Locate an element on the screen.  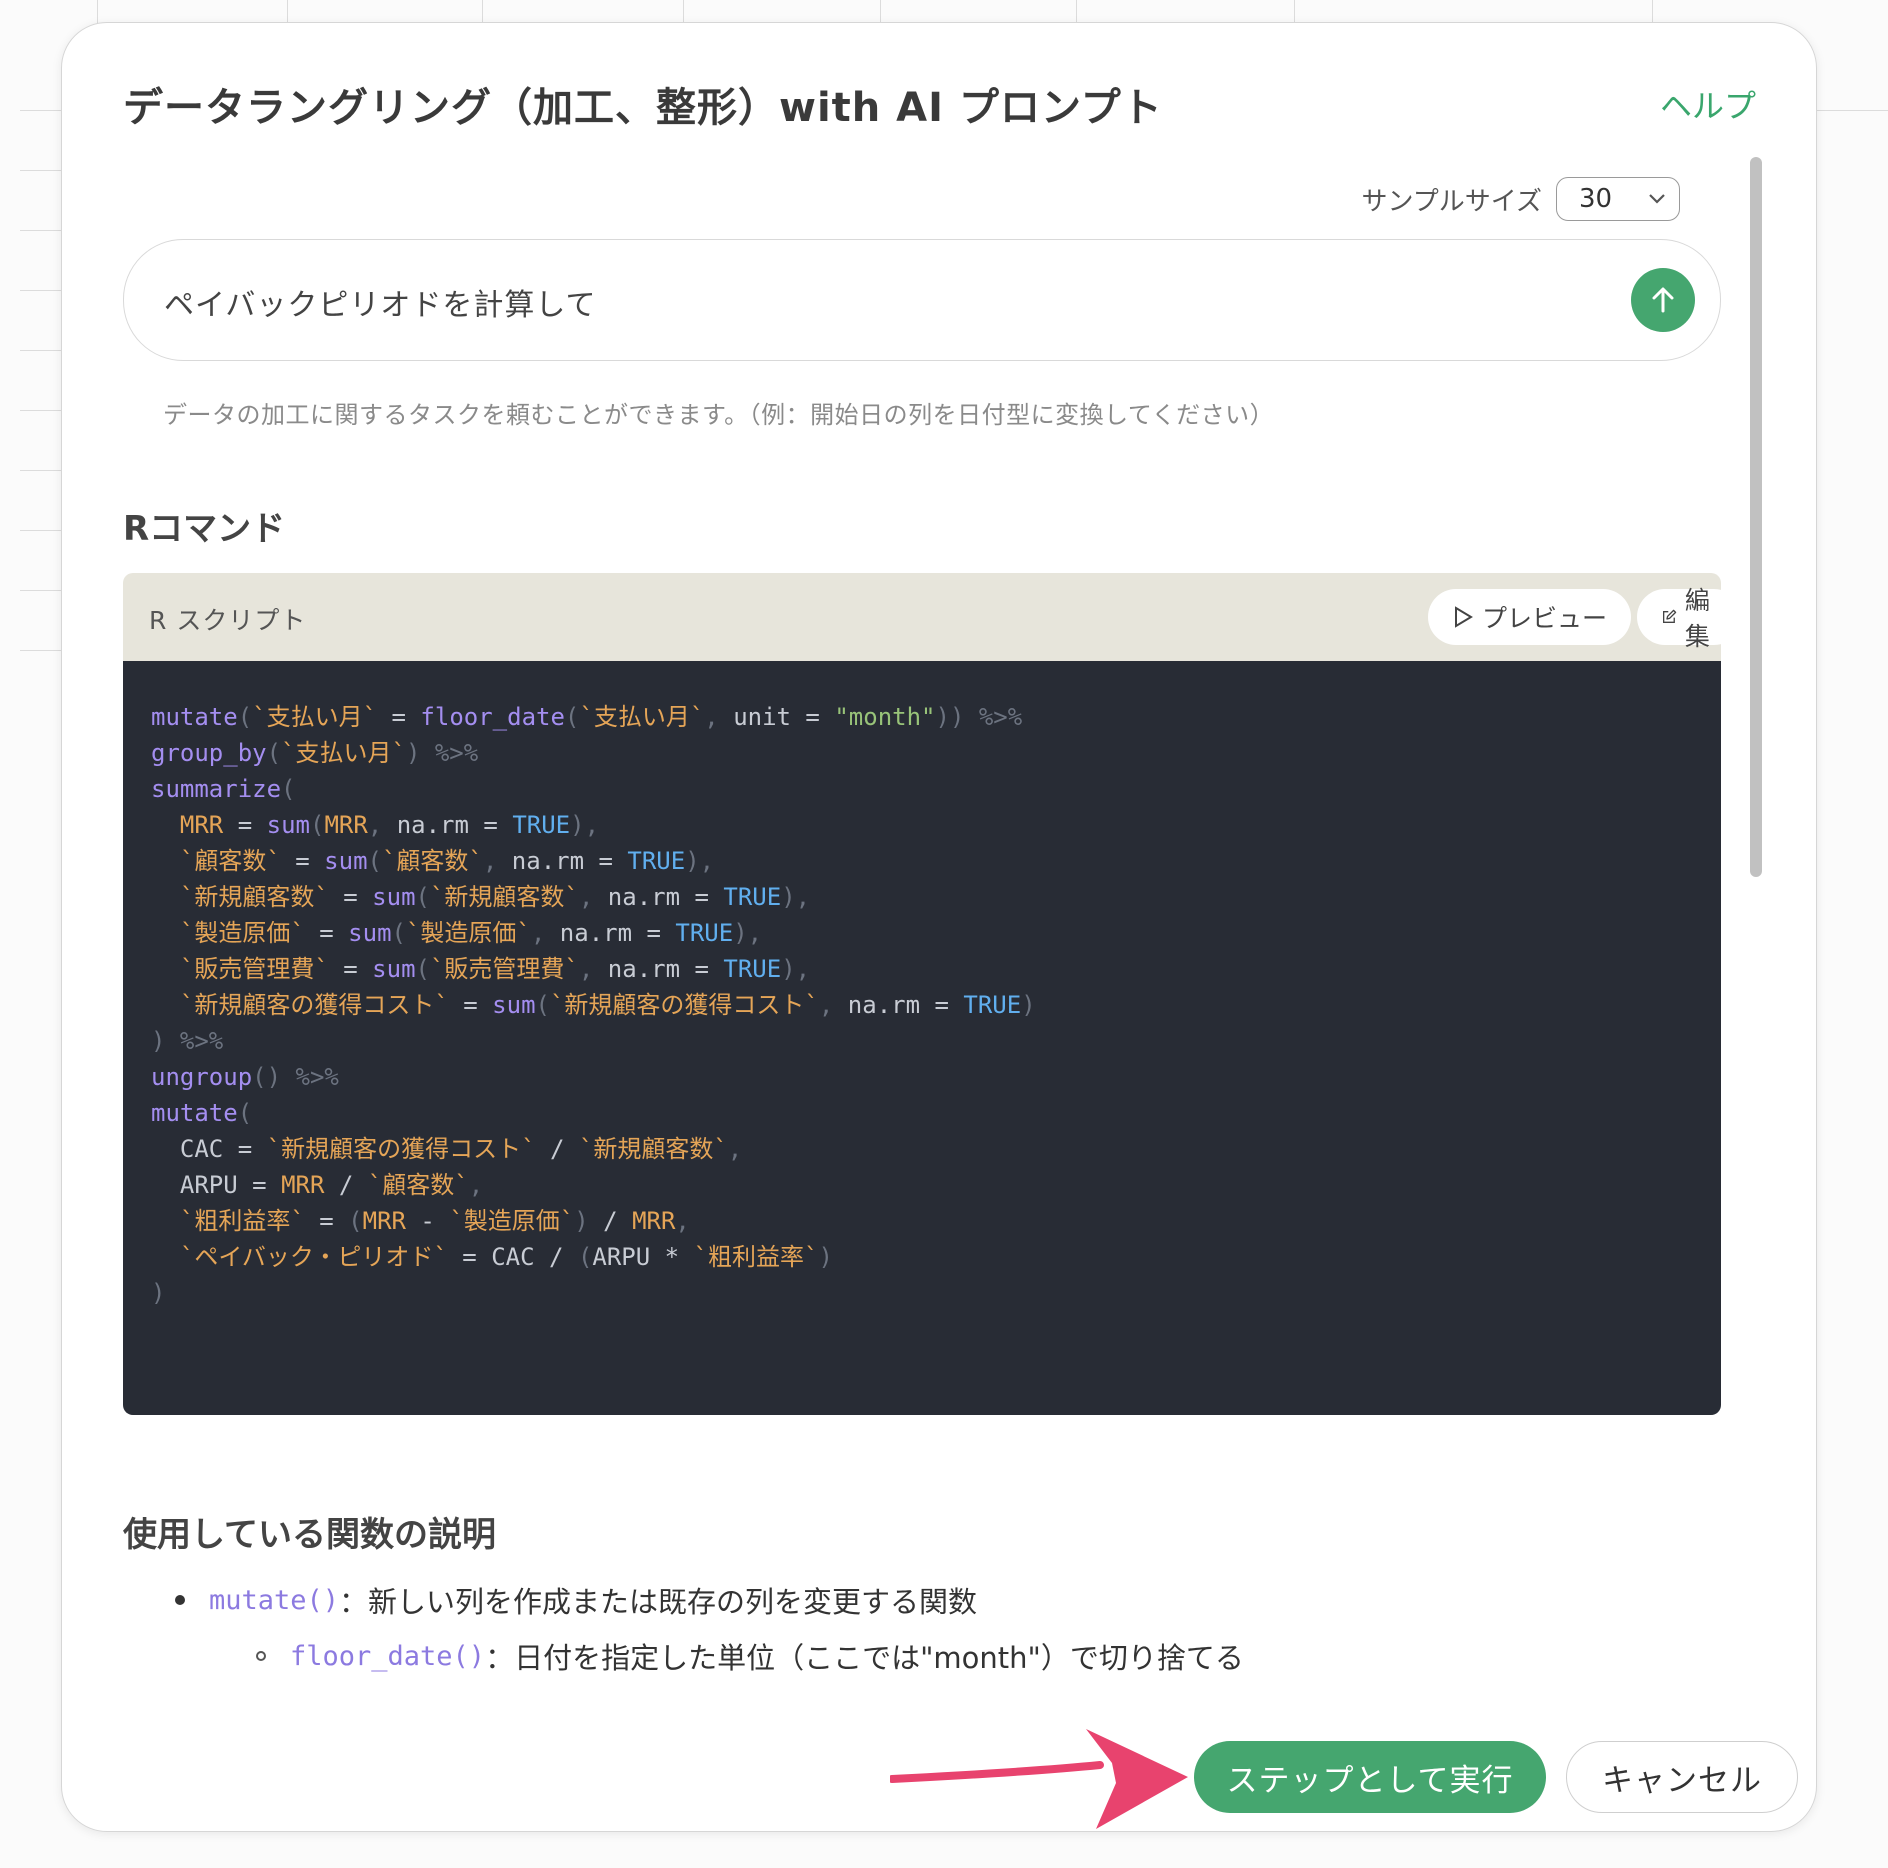
send-arrow-up-icon is located at coordinates (1663, 300).